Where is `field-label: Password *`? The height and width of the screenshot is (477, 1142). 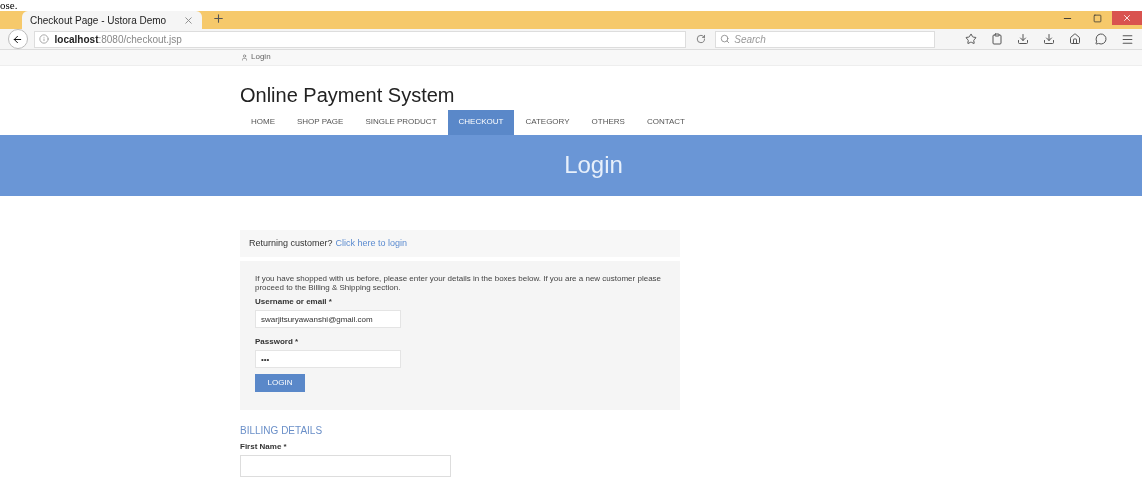 field-label: Password * is located at coordinates (277, 342).